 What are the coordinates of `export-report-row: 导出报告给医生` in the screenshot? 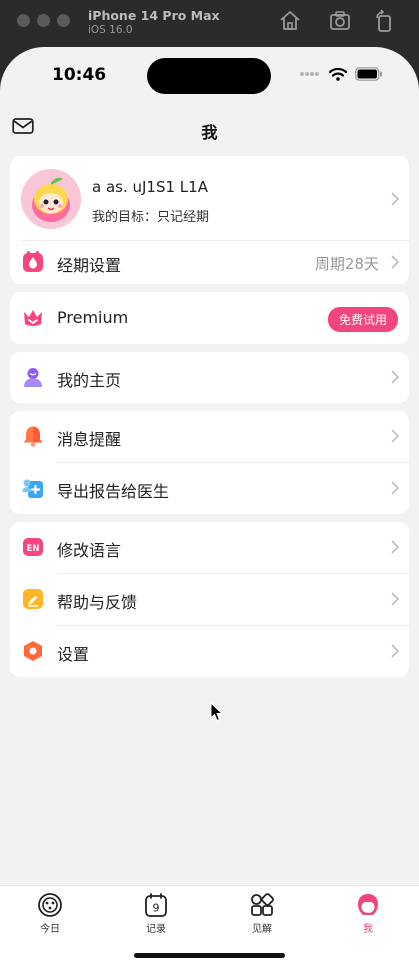 It's located at (209, 488).